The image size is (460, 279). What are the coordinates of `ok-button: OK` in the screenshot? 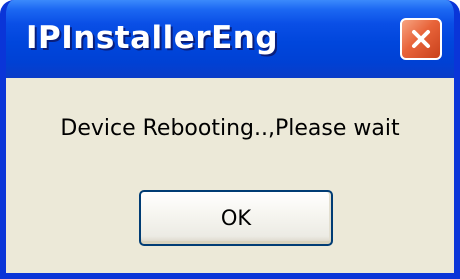 It's located at (236, 218).